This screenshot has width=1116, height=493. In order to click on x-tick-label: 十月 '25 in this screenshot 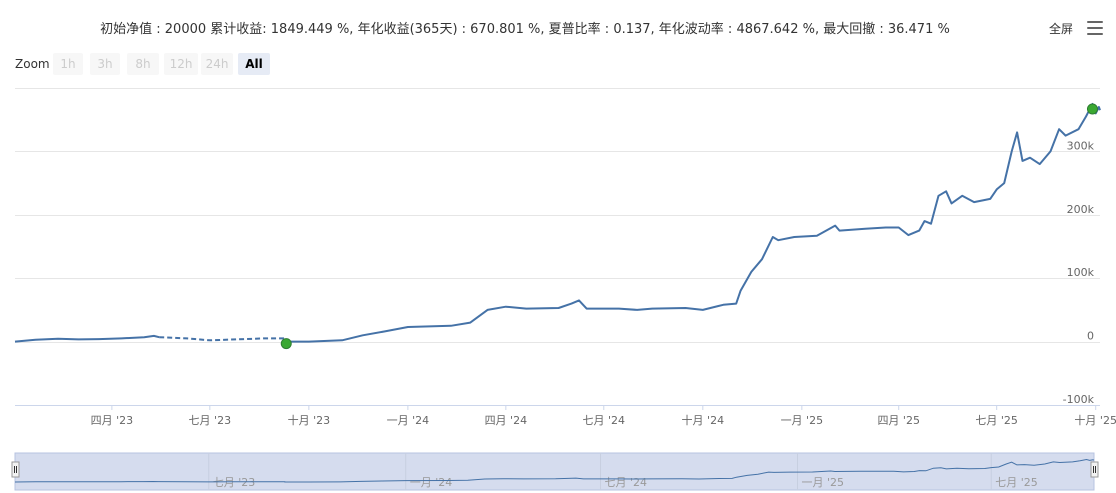, I will do `click(1095, 420)`.